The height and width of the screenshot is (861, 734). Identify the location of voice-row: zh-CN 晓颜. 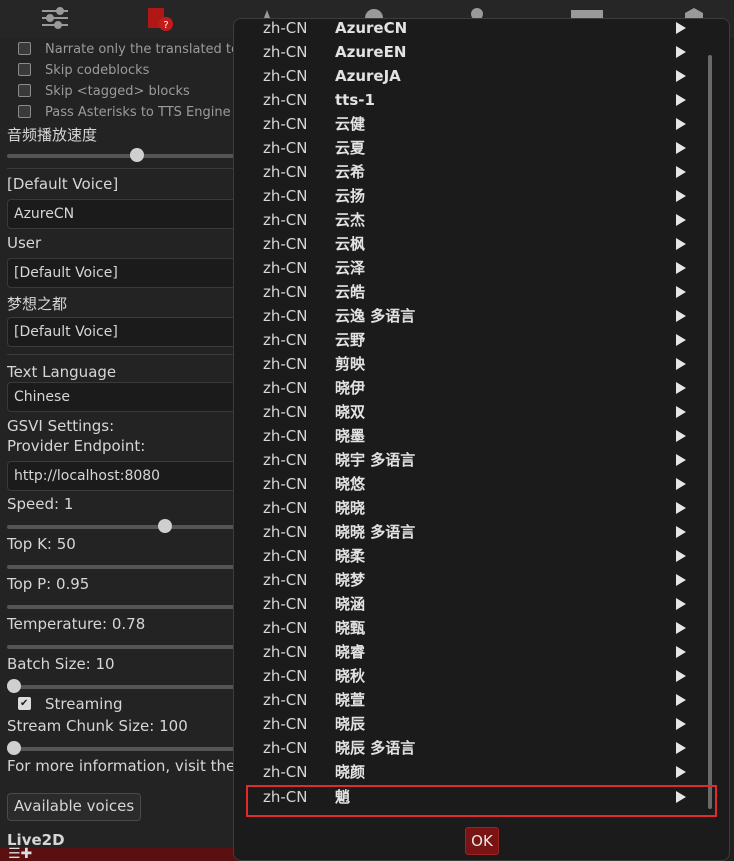
(469, 772).